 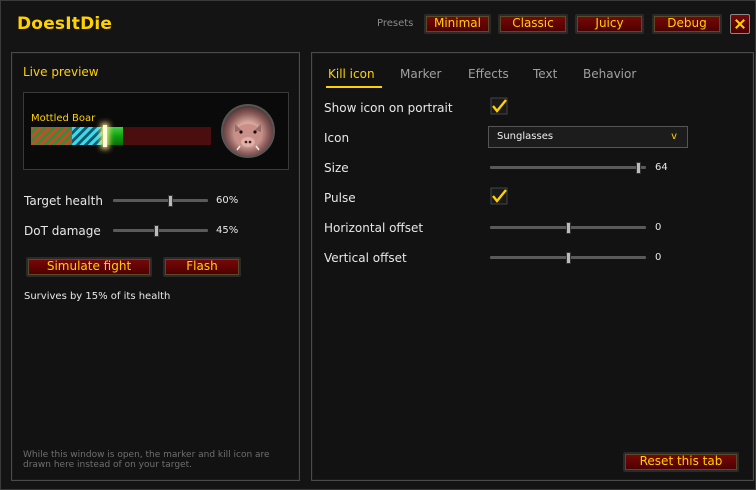 What do you see at coordinates (457, 24) in the screenshot?
I see `preset-minimal-button: Minimal` at bounding box center [457, 24].